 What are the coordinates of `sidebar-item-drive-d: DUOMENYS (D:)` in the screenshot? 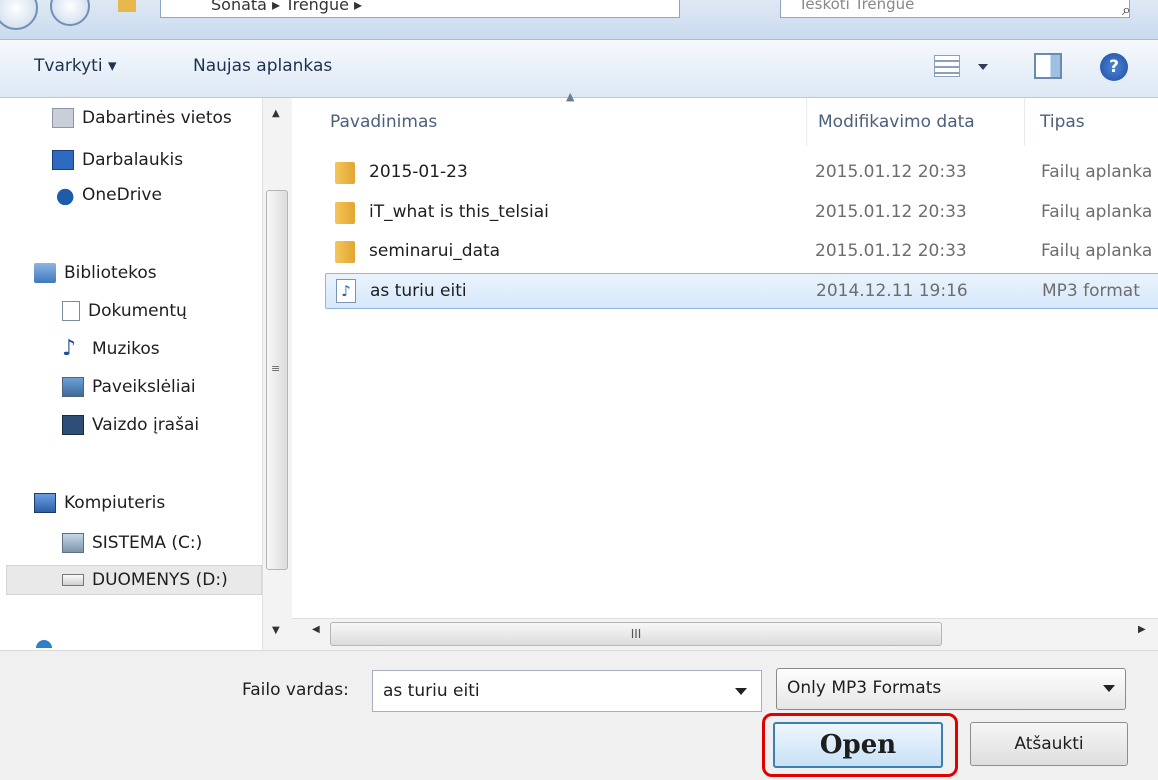 It's located at (134, 580).